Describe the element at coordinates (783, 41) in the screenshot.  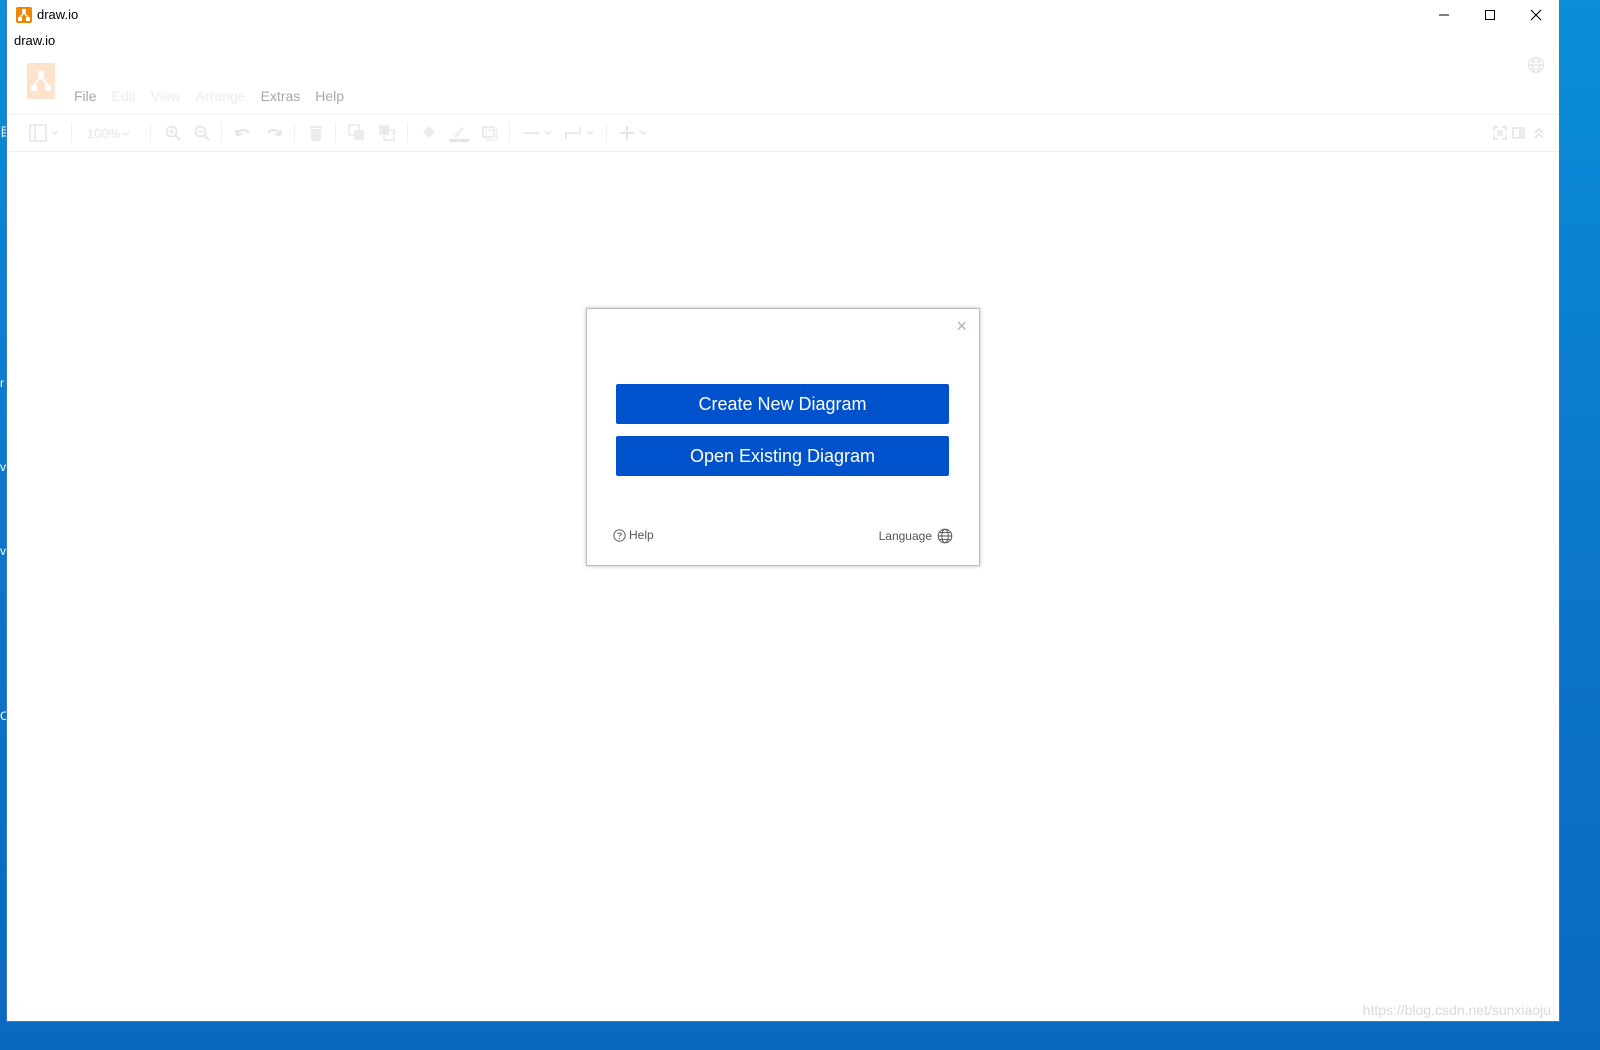
I see `electron-menubar: draw.io` at that location.